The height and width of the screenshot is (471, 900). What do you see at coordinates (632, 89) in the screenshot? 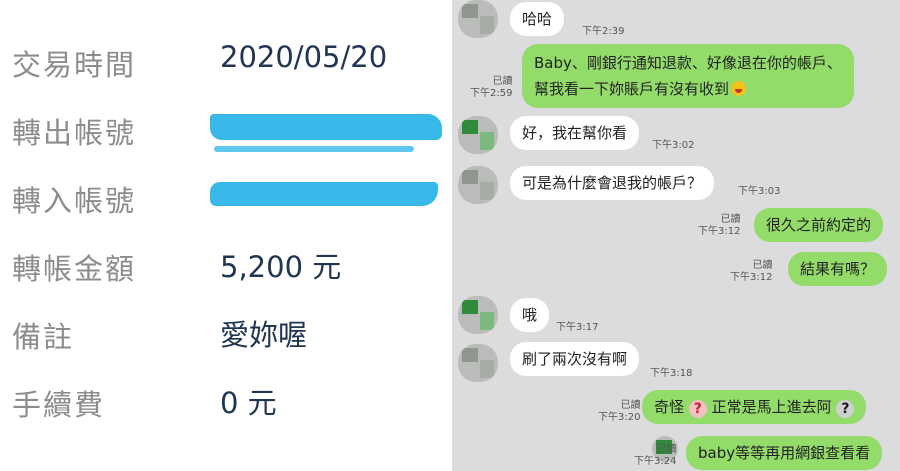
I see `message-line: 幫我看一下妳賬戶有沒有收到` at bounding box center [632, 89].